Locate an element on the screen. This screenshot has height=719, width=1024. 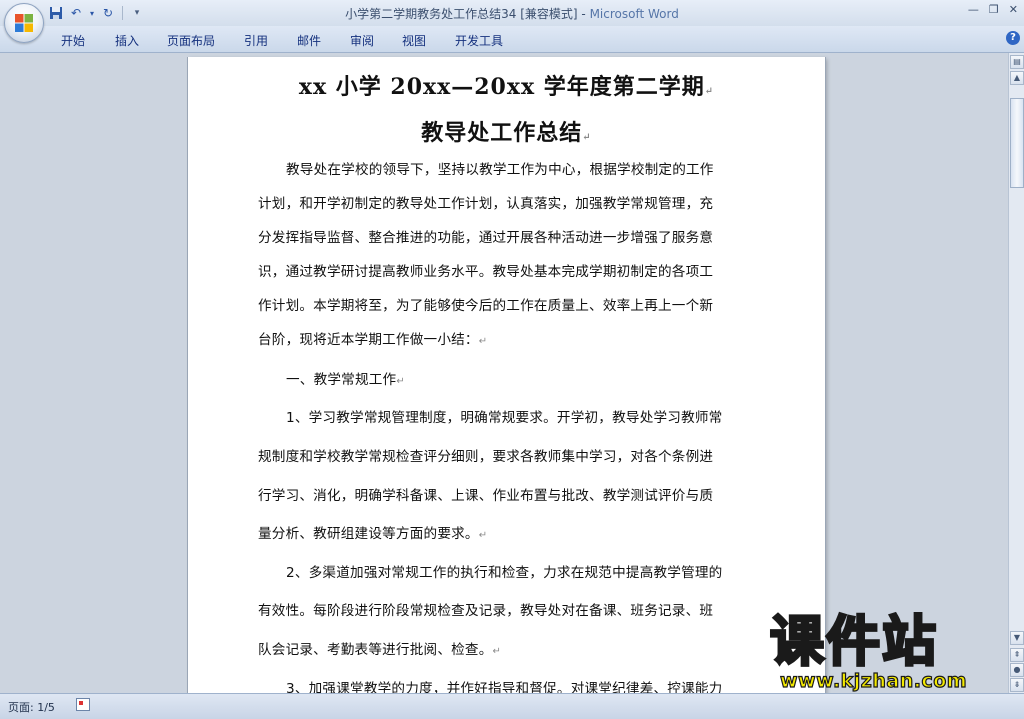
body-line: 1、学习教学常规管理制度，明确常规要求。开学初，教导处学习教师常 is located at coordinates (504, 418).